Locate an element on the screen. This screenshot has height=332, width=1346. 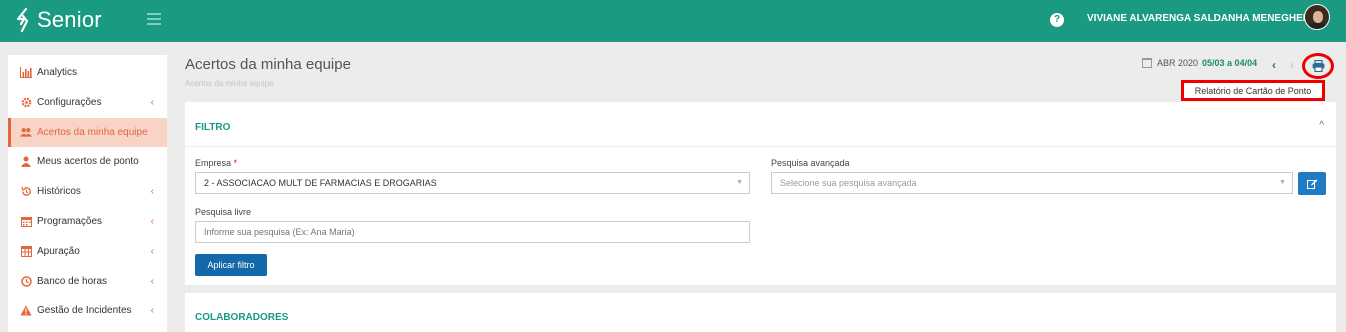
sidebar-item-historicos: Históricos ‹ is located at coordinates (87, 191).